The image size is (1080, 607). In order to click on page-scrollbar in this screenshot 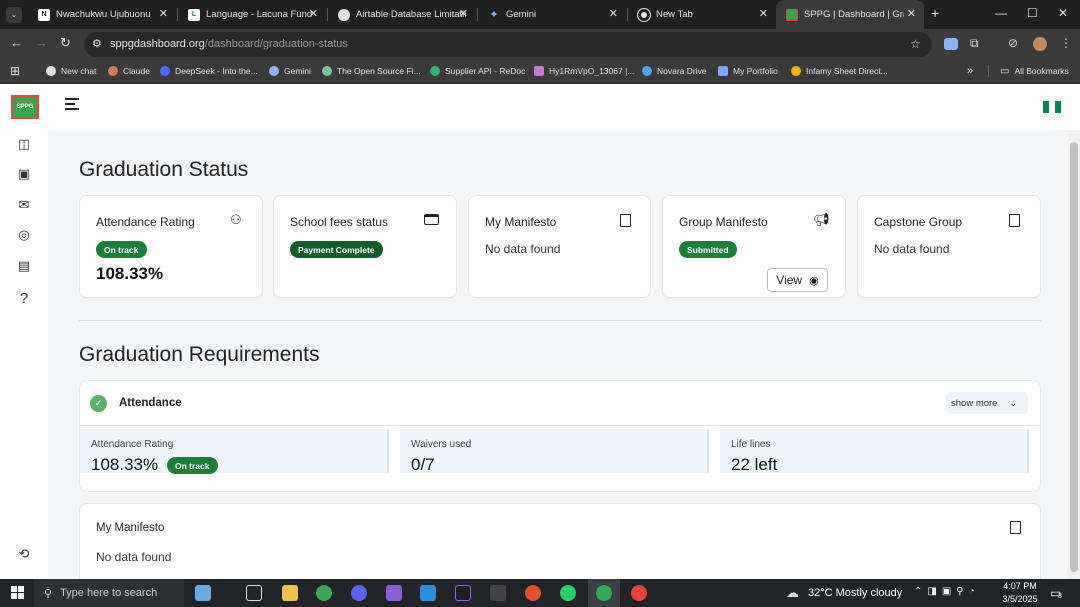, I will do `click(1074, 354)`.